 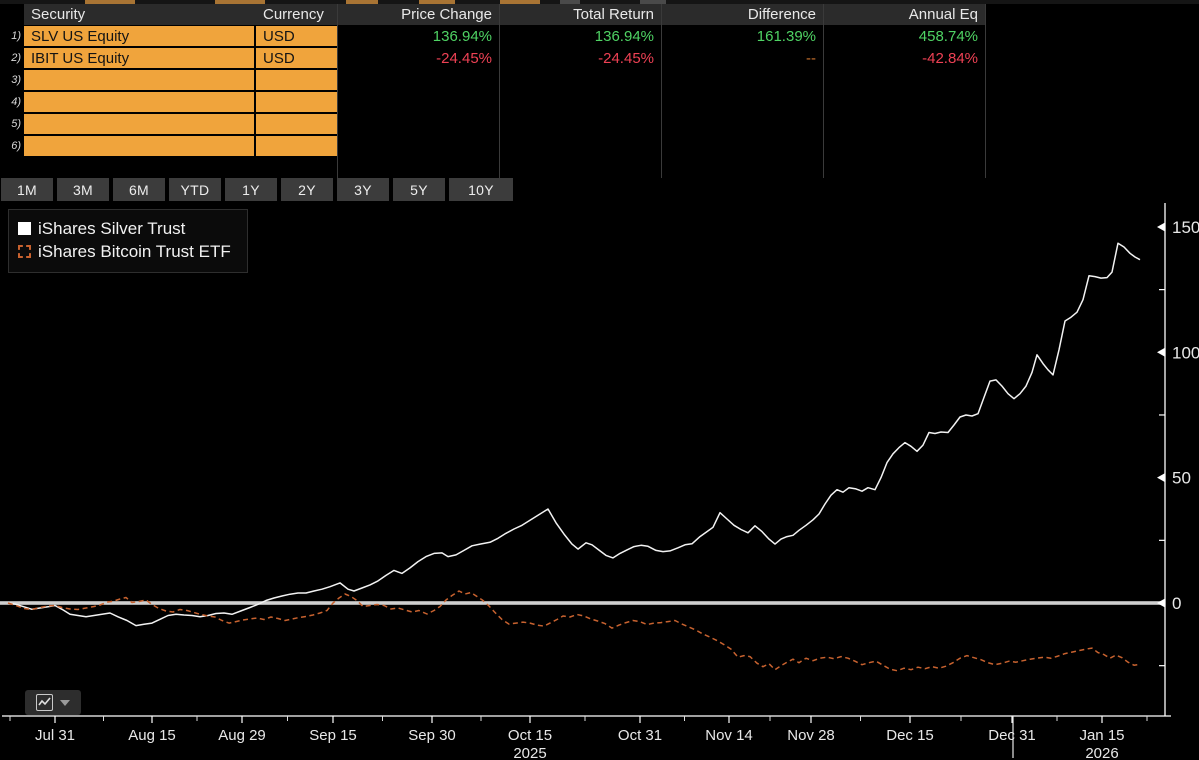 What do you see at coordinates (419, 189) in the screenshot?
I see `tab-5y: 5Y` at bounding box center [419, 189].